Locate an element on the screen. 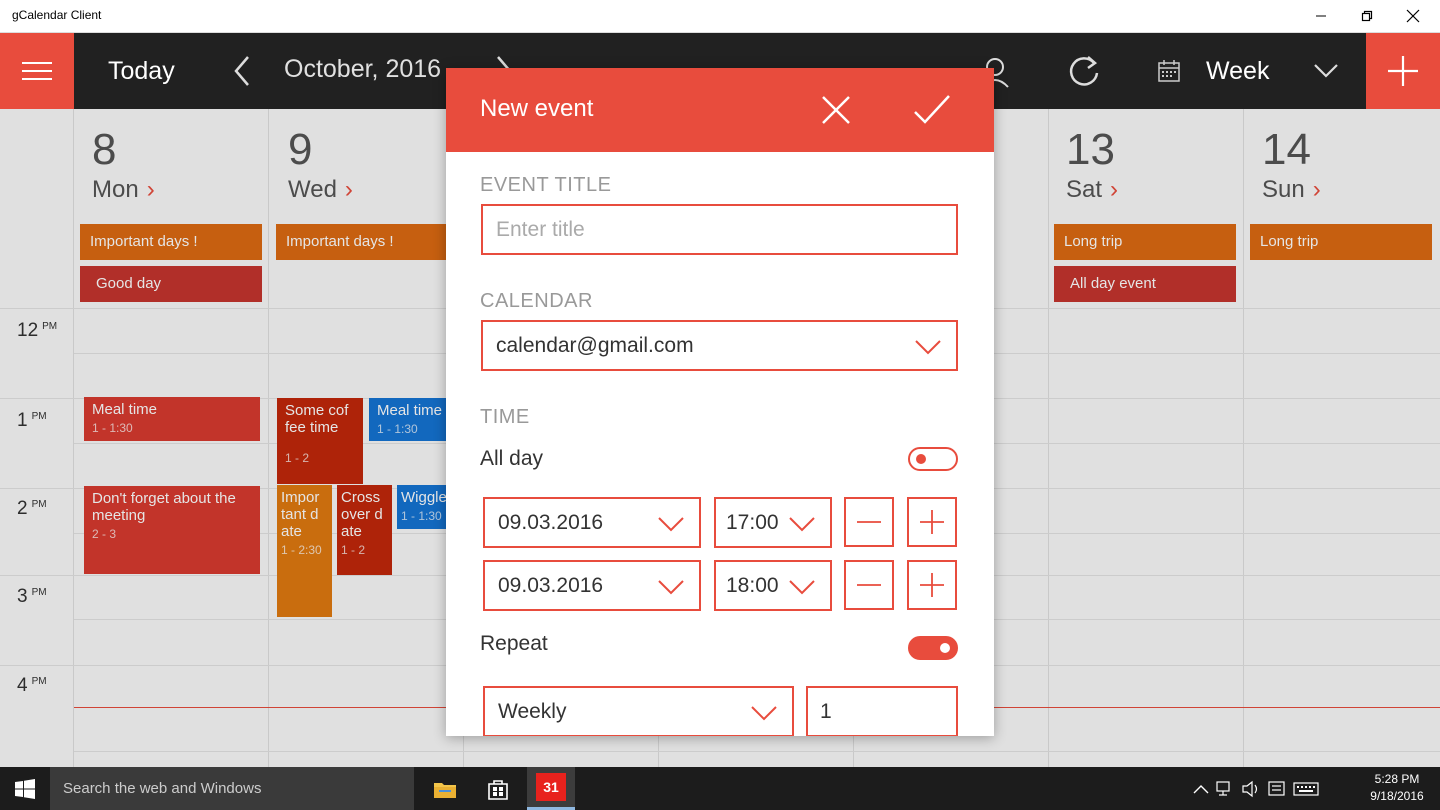  start-time-value: 17:00 is located at coordinates (752, 522).